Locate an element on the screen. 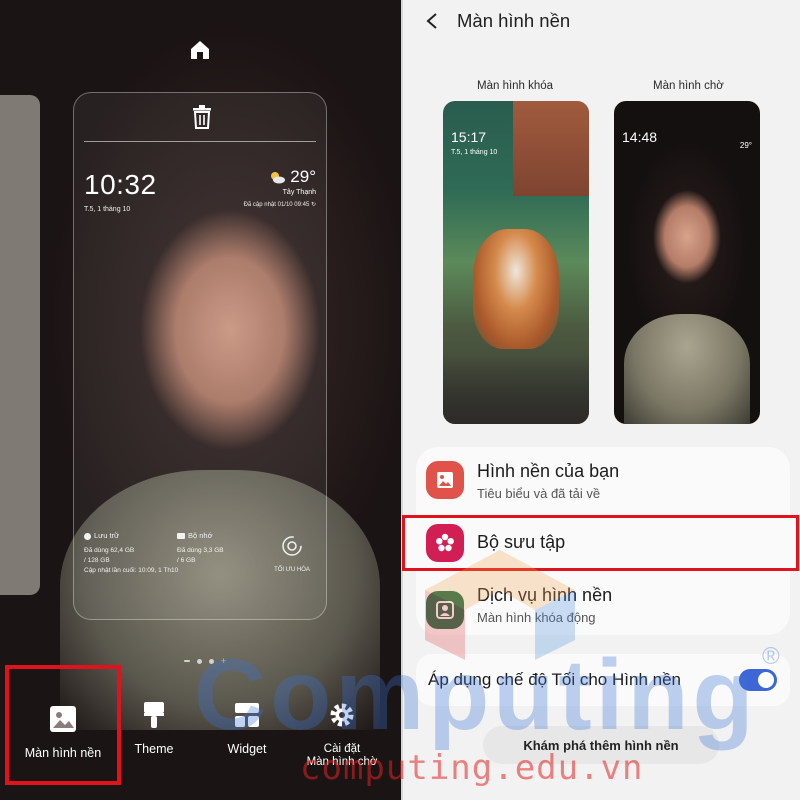 The height and width of the screenshot is (800, 800). watermark-registered: ® is located at coordinates (771, 656).